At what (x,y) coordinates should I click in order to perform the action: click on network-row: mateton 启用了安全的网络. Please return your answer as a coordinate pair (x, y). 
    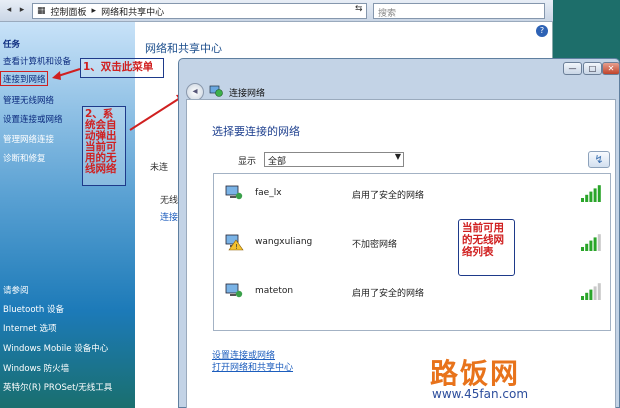
    Looking at the image, I should click on (412, 292).